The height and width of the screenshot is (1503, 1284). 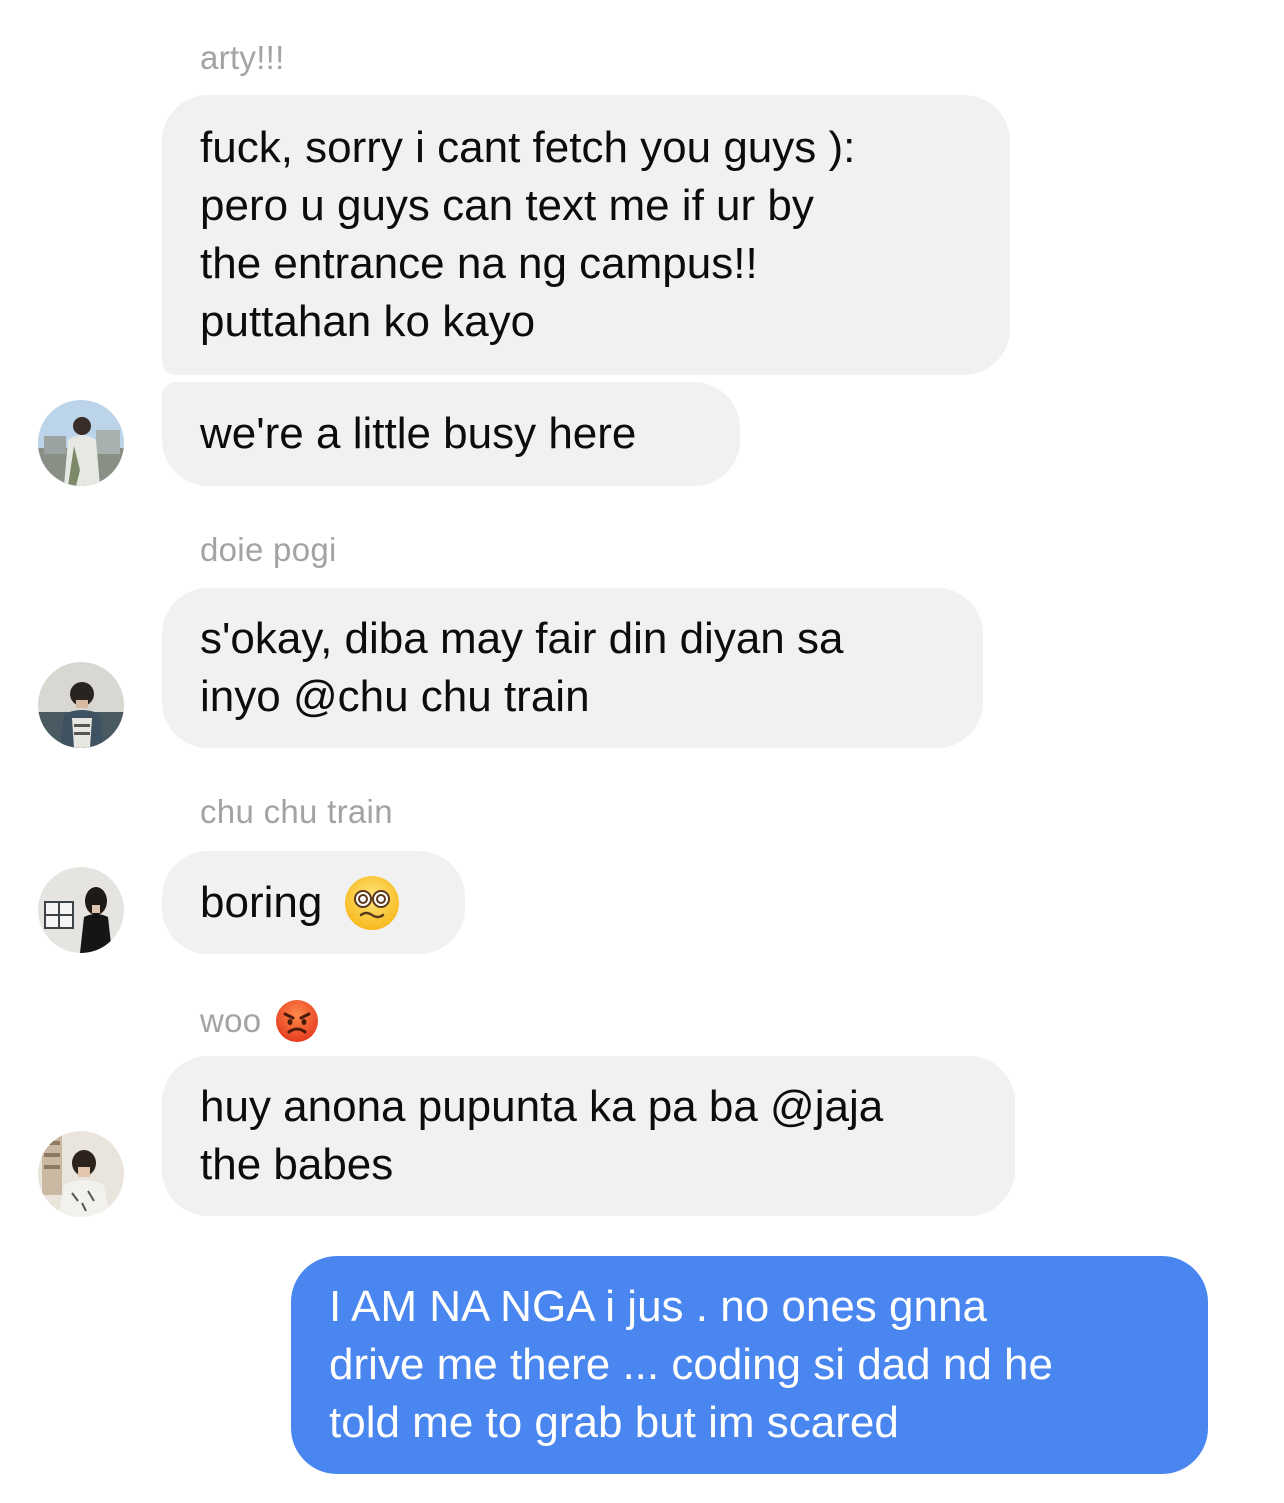 I want to click on angry-face-icon, so click(x=297, y=1021).